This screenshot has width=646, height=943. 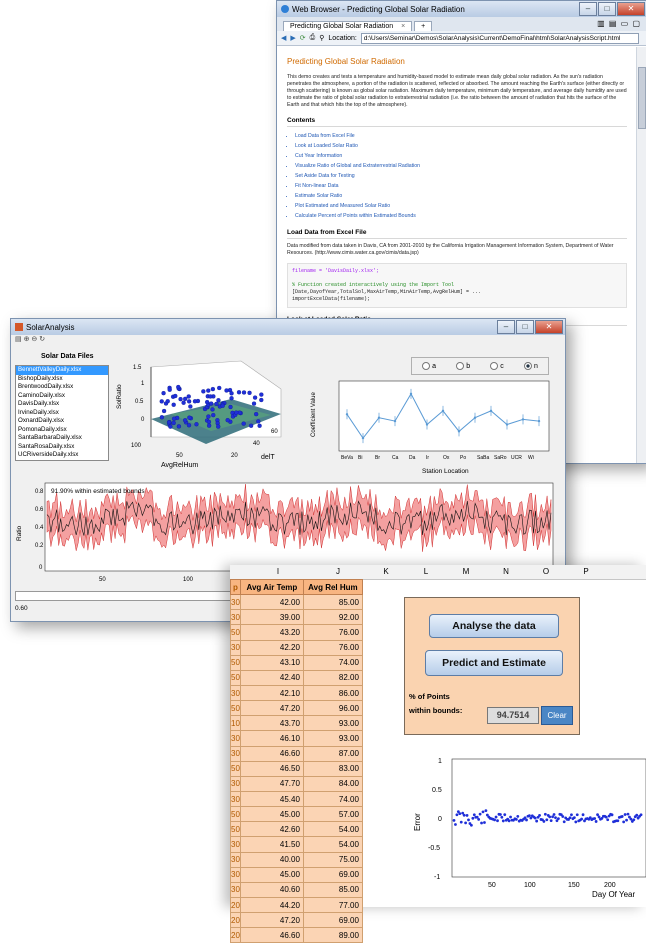 What do you see at coordinates (332, 768) in the screenshot?
I see `table-cell: 83.00` at bounding box center [332, 768].